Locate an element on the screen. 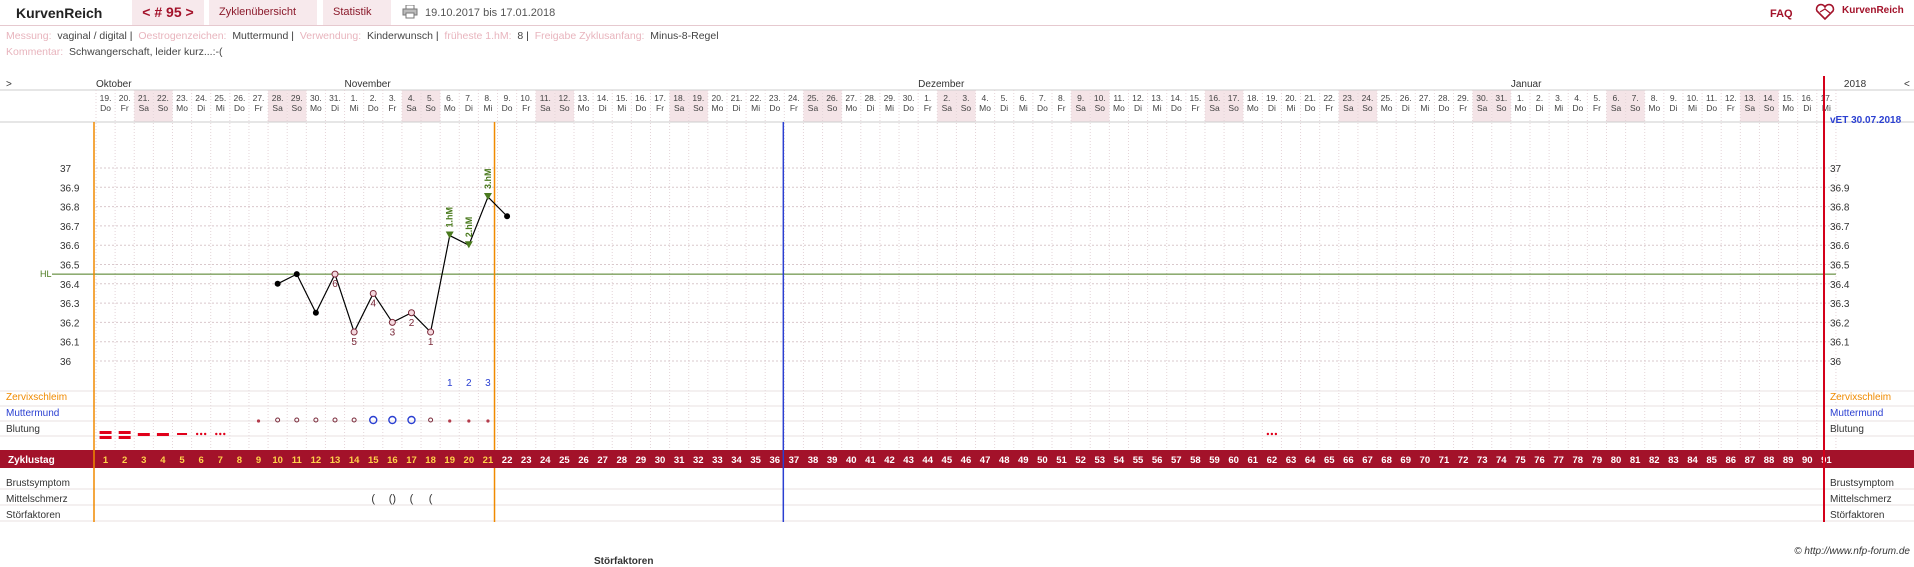 The width and height of the screenshot is (1914, 567). cycle-day-number: 16 is located at coordinates (392, 460).